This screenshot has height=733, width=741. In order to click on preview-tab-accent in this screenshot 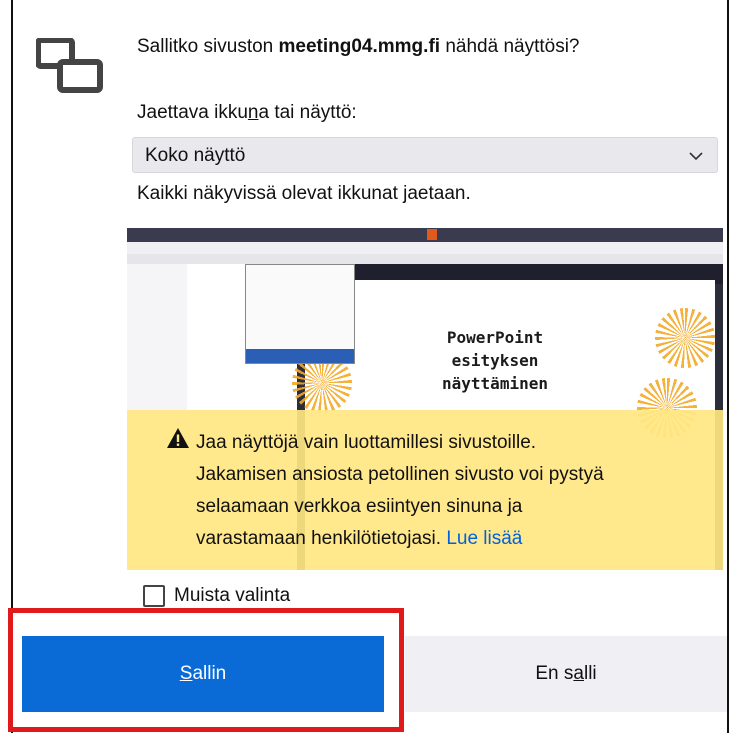, I will do `click(432, 234)`.